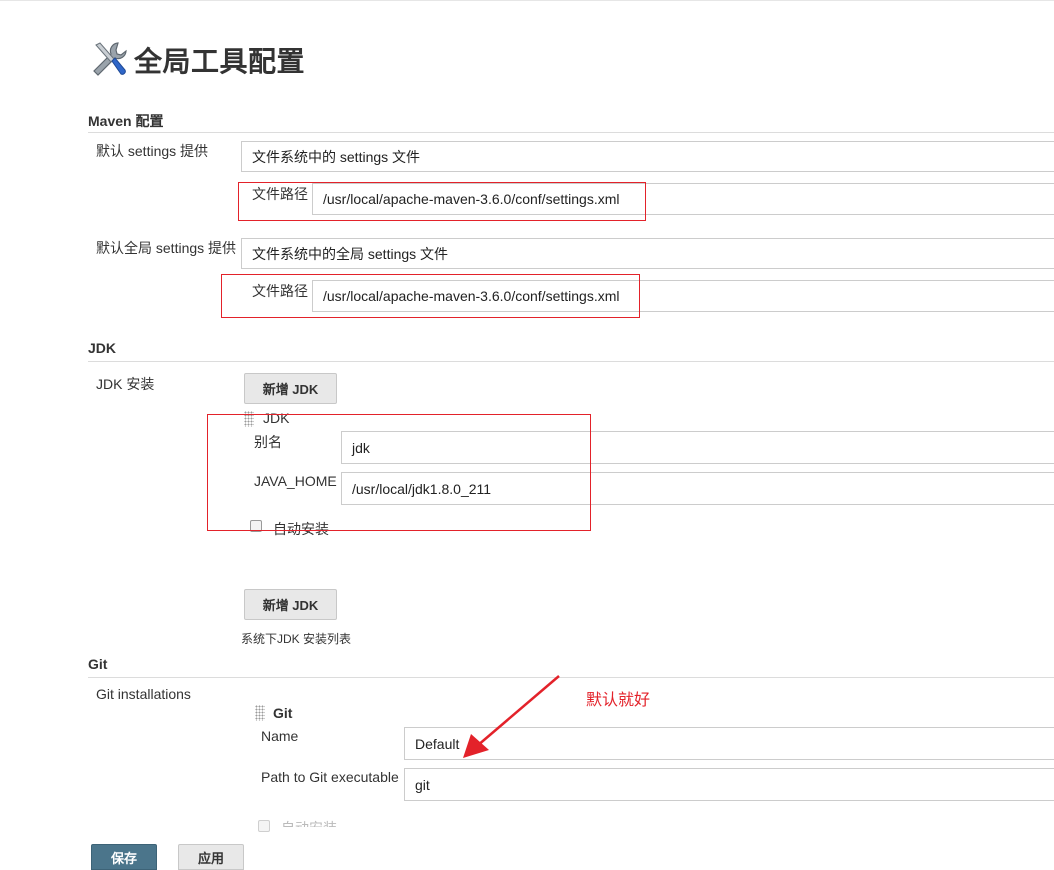  I want to click on git-auto-install-label: 自动安装, so click(309, 822).